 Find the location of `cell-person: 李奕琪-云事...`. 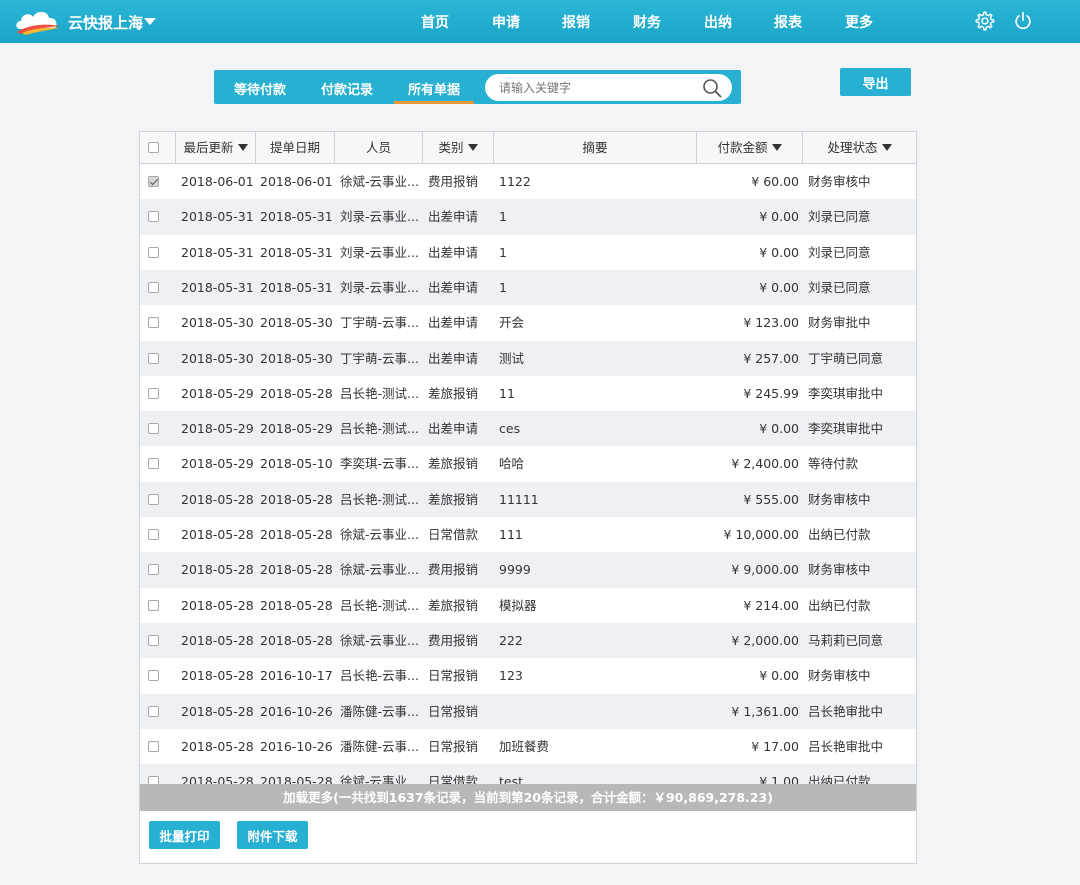

cell-person: 李奕琪-云事... is located at coordinates (379, 464).